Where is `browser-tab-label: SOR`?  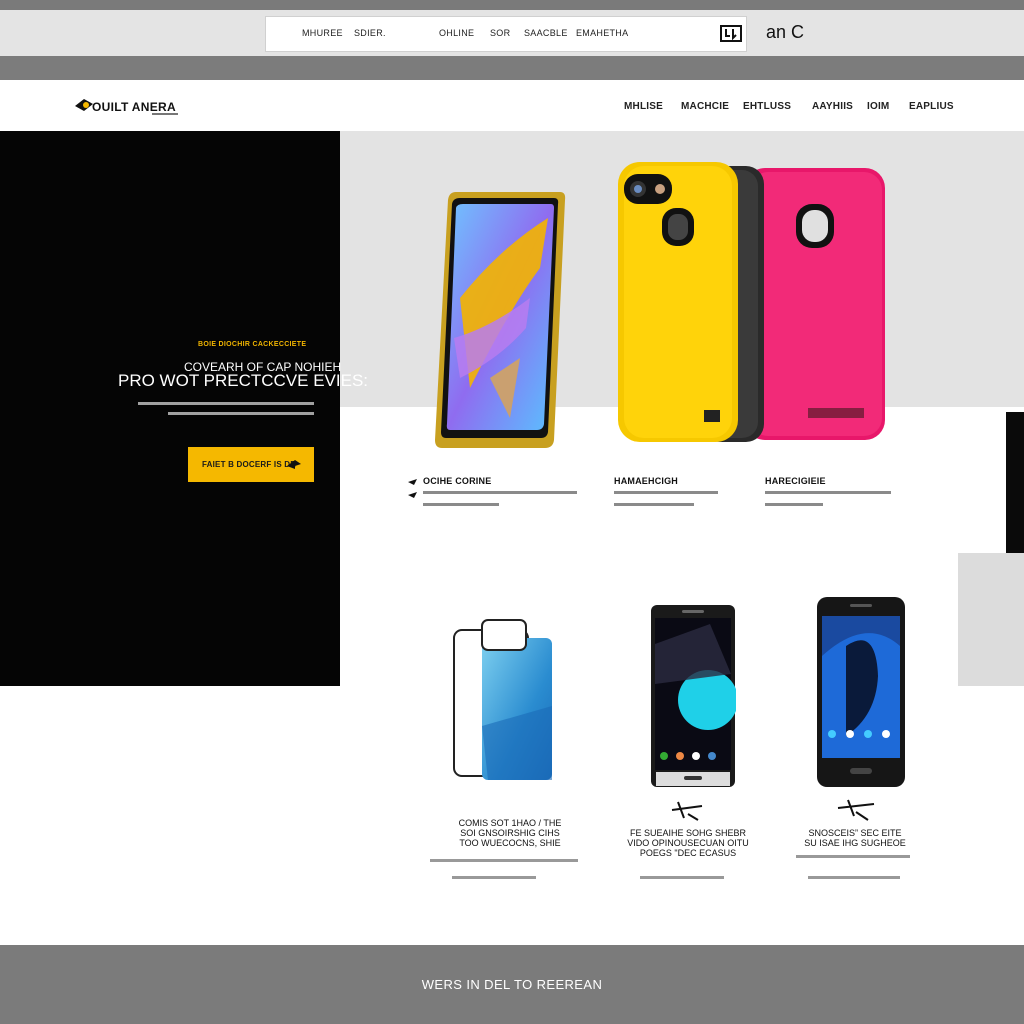 browser-tab-label: SOR is located at coordinates (500, 33).